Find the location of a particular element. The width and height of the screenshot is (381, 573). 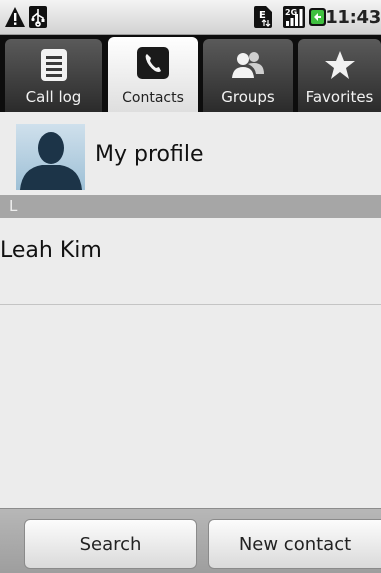

my-profile-row: My profile is located at coordinates (190, 157).